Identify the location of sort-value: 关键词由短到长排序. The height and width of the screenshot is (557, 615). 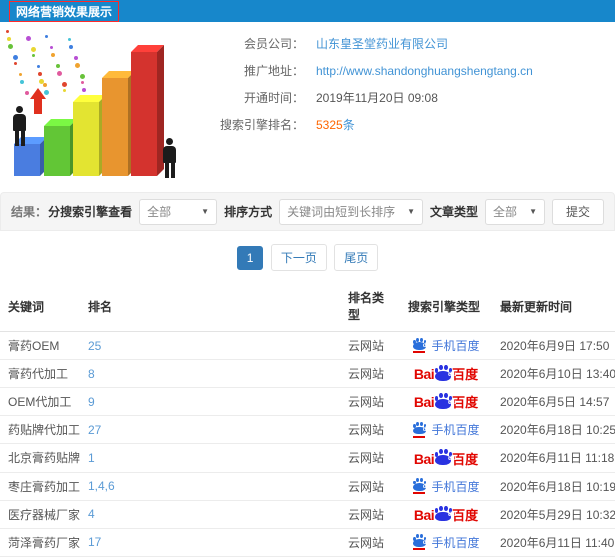
(341, 212).